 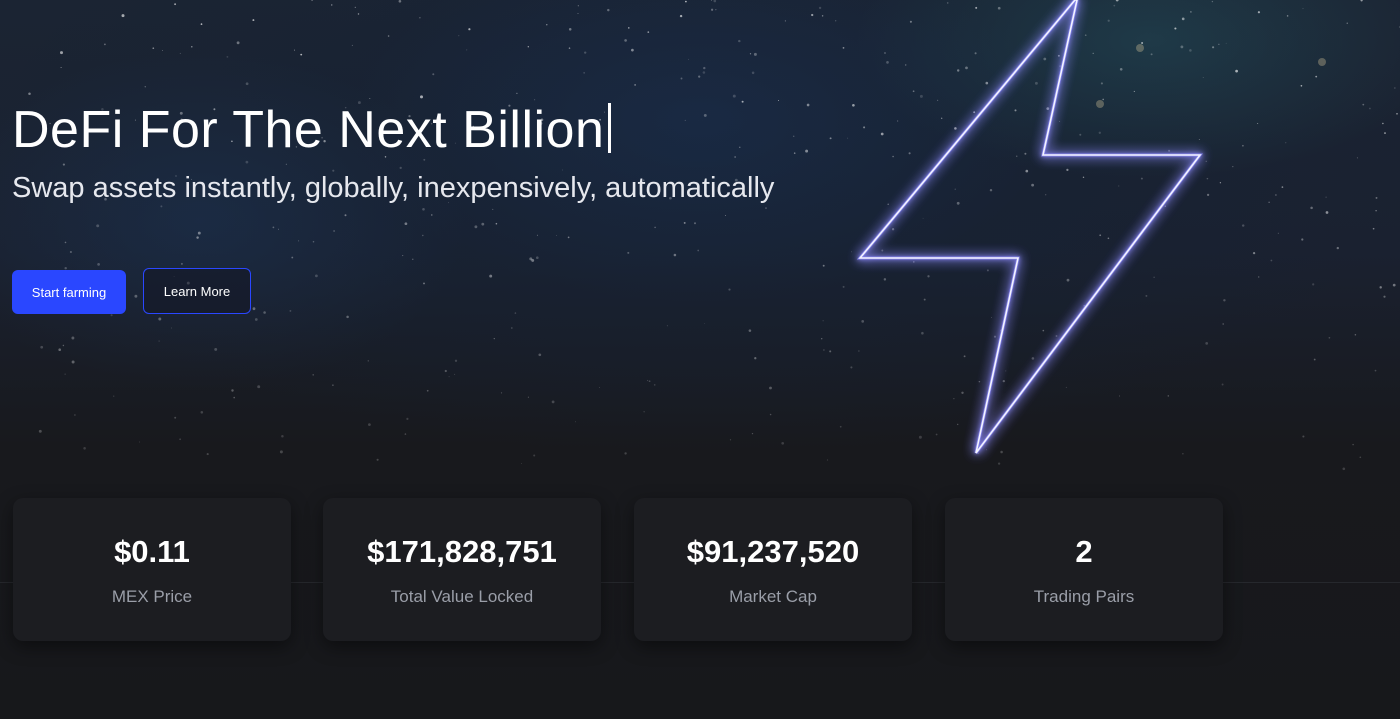 What do you see at coordinates (152, 596) in the screenshot?
I see `stat-label: MEX Price` at bounding box center [152, 596].